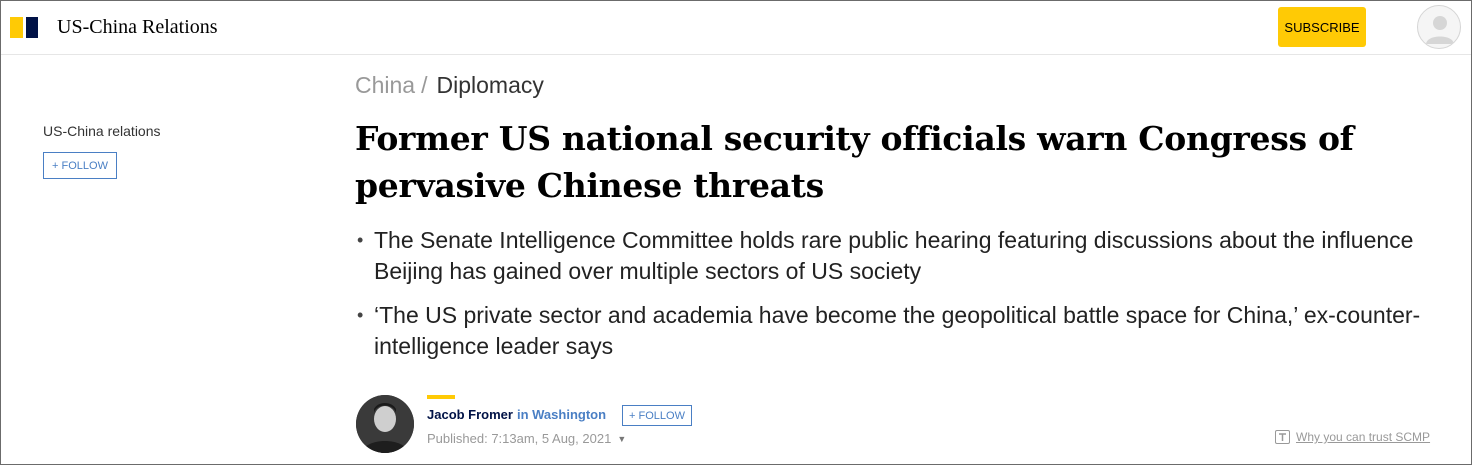 The image size is (1472, 465). I want to click on trust-link: Why you can trust SCMP, so click(1352, 437).